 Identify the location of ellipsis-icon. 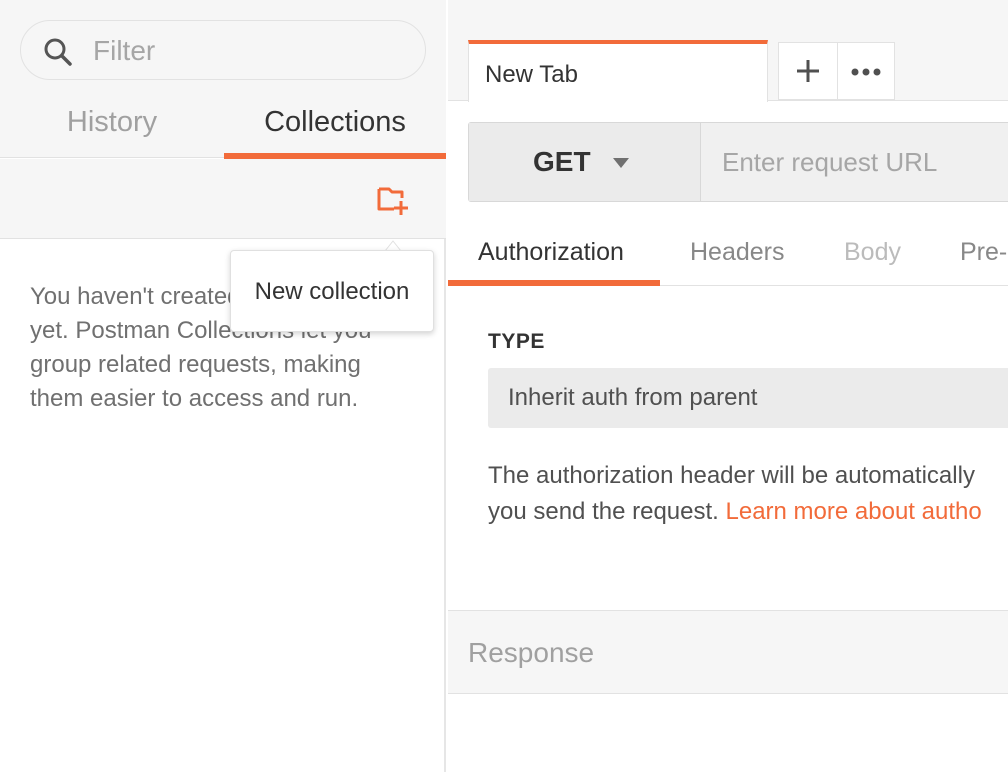
(866, 72).